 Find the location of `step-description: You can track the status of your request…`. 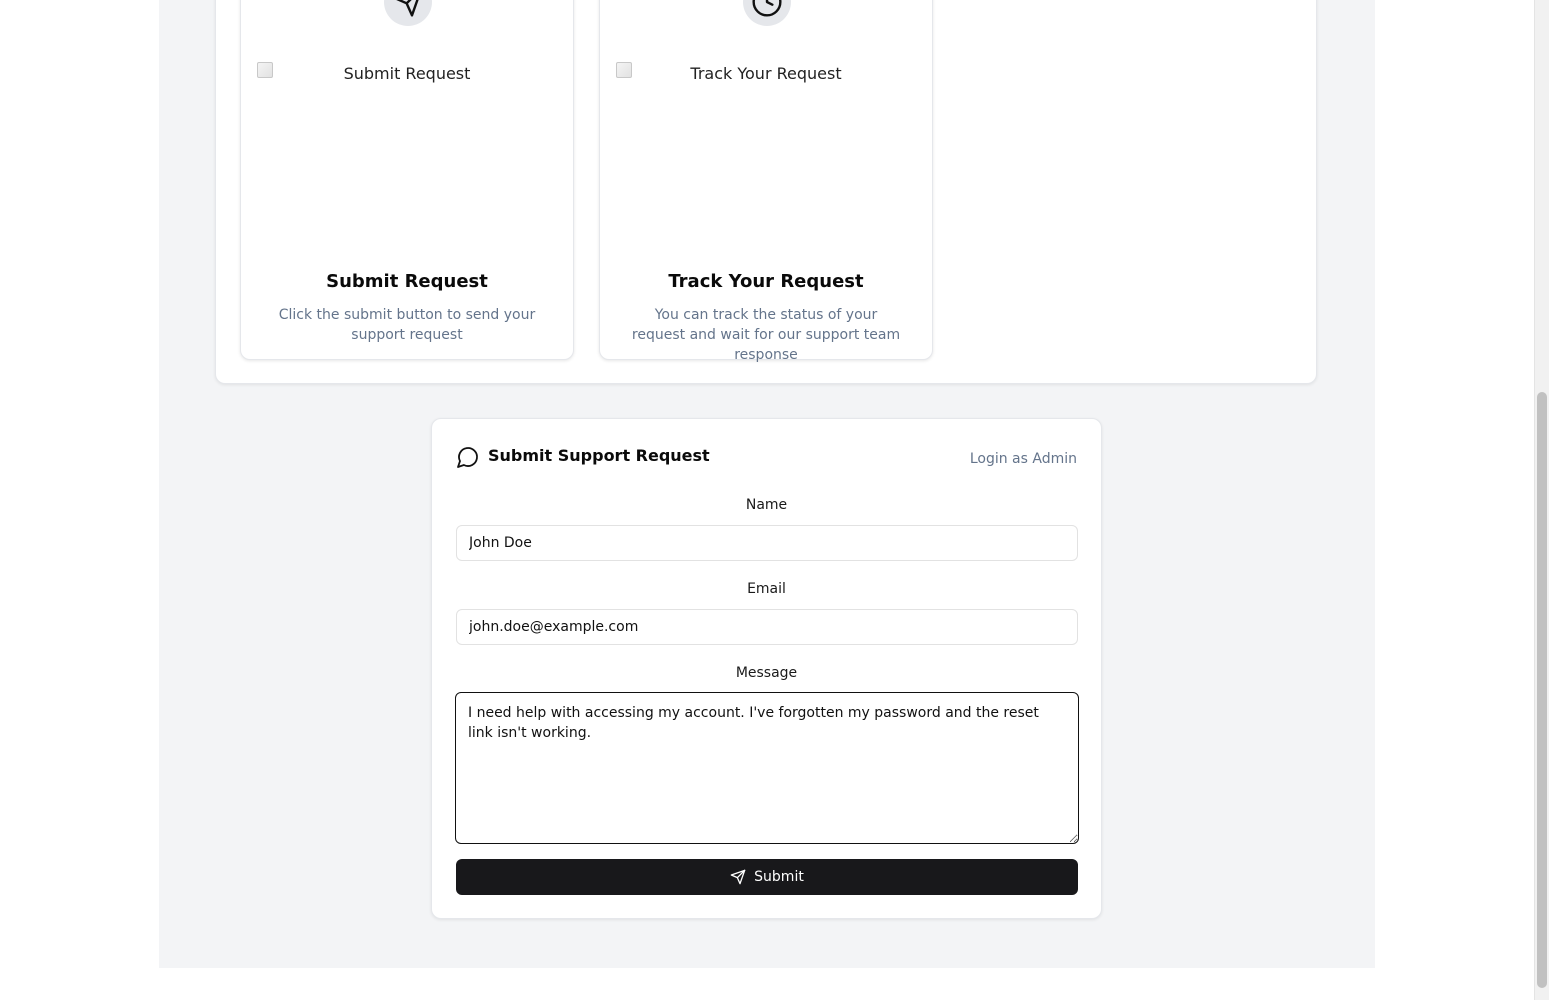

step-description: You can track the status of your request… is located at coordinates (766, 335).